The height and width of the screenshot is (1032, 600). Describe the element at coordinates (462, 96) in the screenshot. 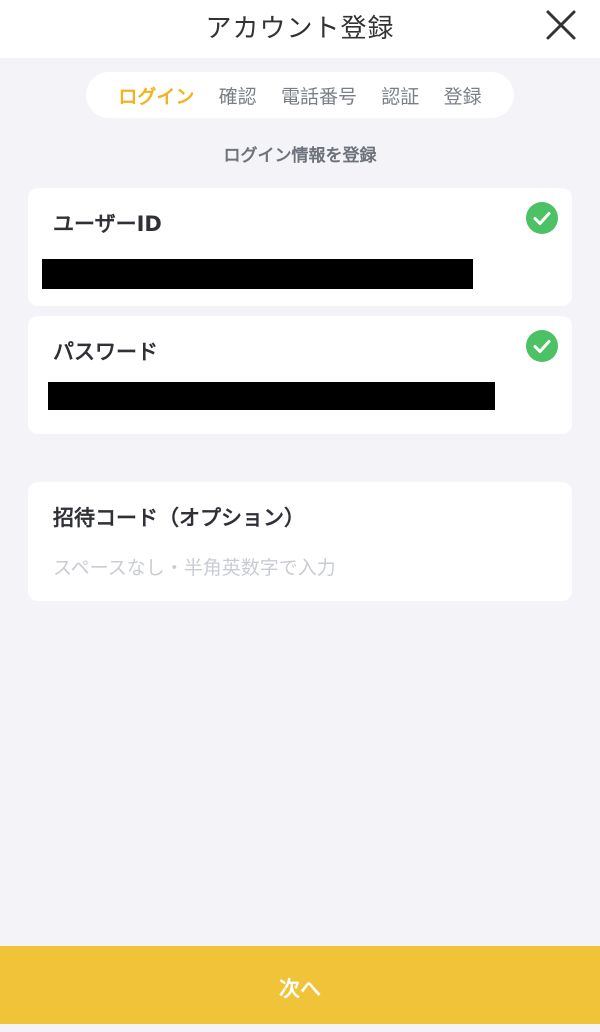

I see `step-register: 登録` at that location.